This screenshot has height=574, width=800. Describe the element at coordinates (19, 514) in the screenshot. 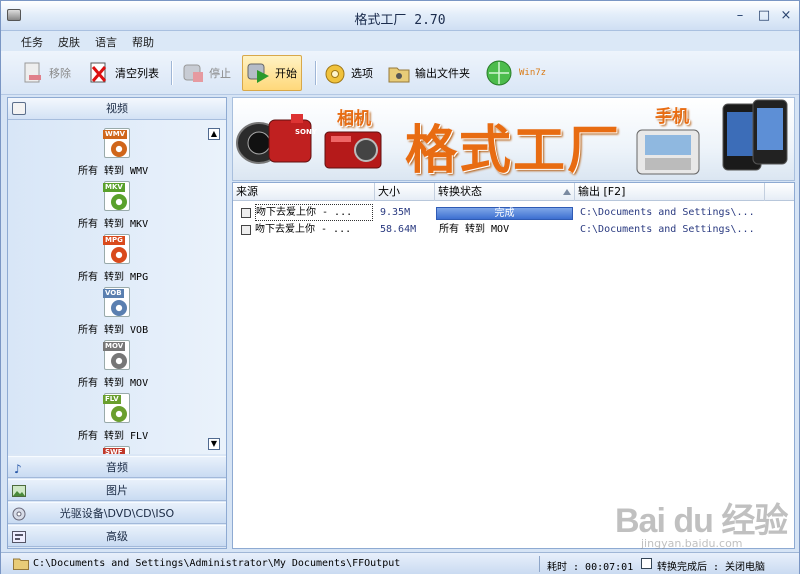

I see `disc-icon` at that location.